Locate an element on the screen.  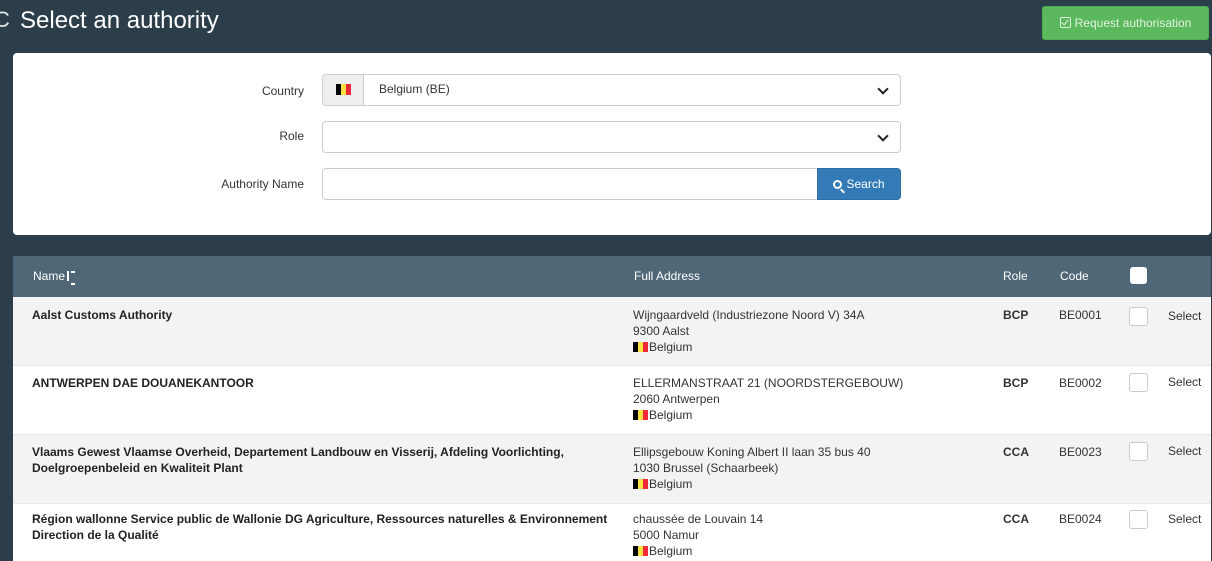
sort-alpha-icon is located at coordinates (71, 277).